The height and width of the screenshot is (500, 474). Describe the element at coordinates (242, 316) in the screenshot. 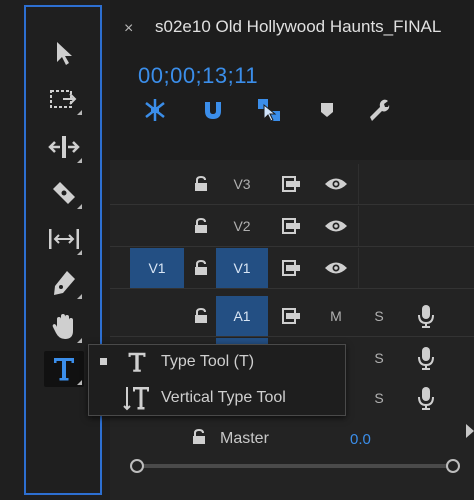

I see `track-target-label: A1` at that location.